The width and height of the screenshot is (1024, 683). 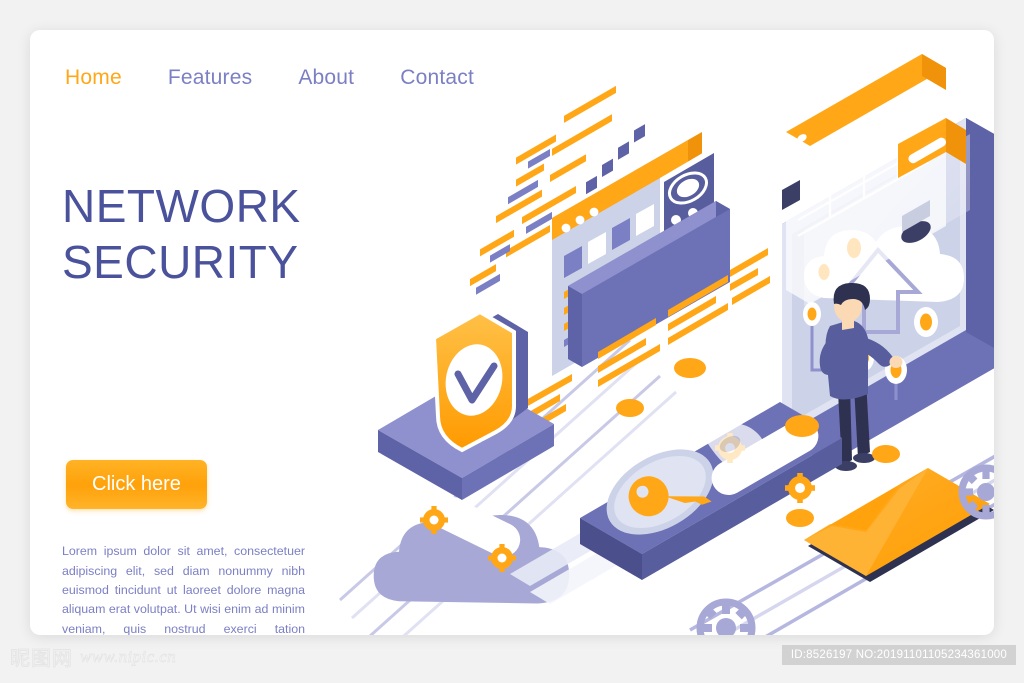 What do you see at coordinates (180, 262) in the screenshot?
I see `page-title-line-2: SECURITY` at bounding box center [180, 262].